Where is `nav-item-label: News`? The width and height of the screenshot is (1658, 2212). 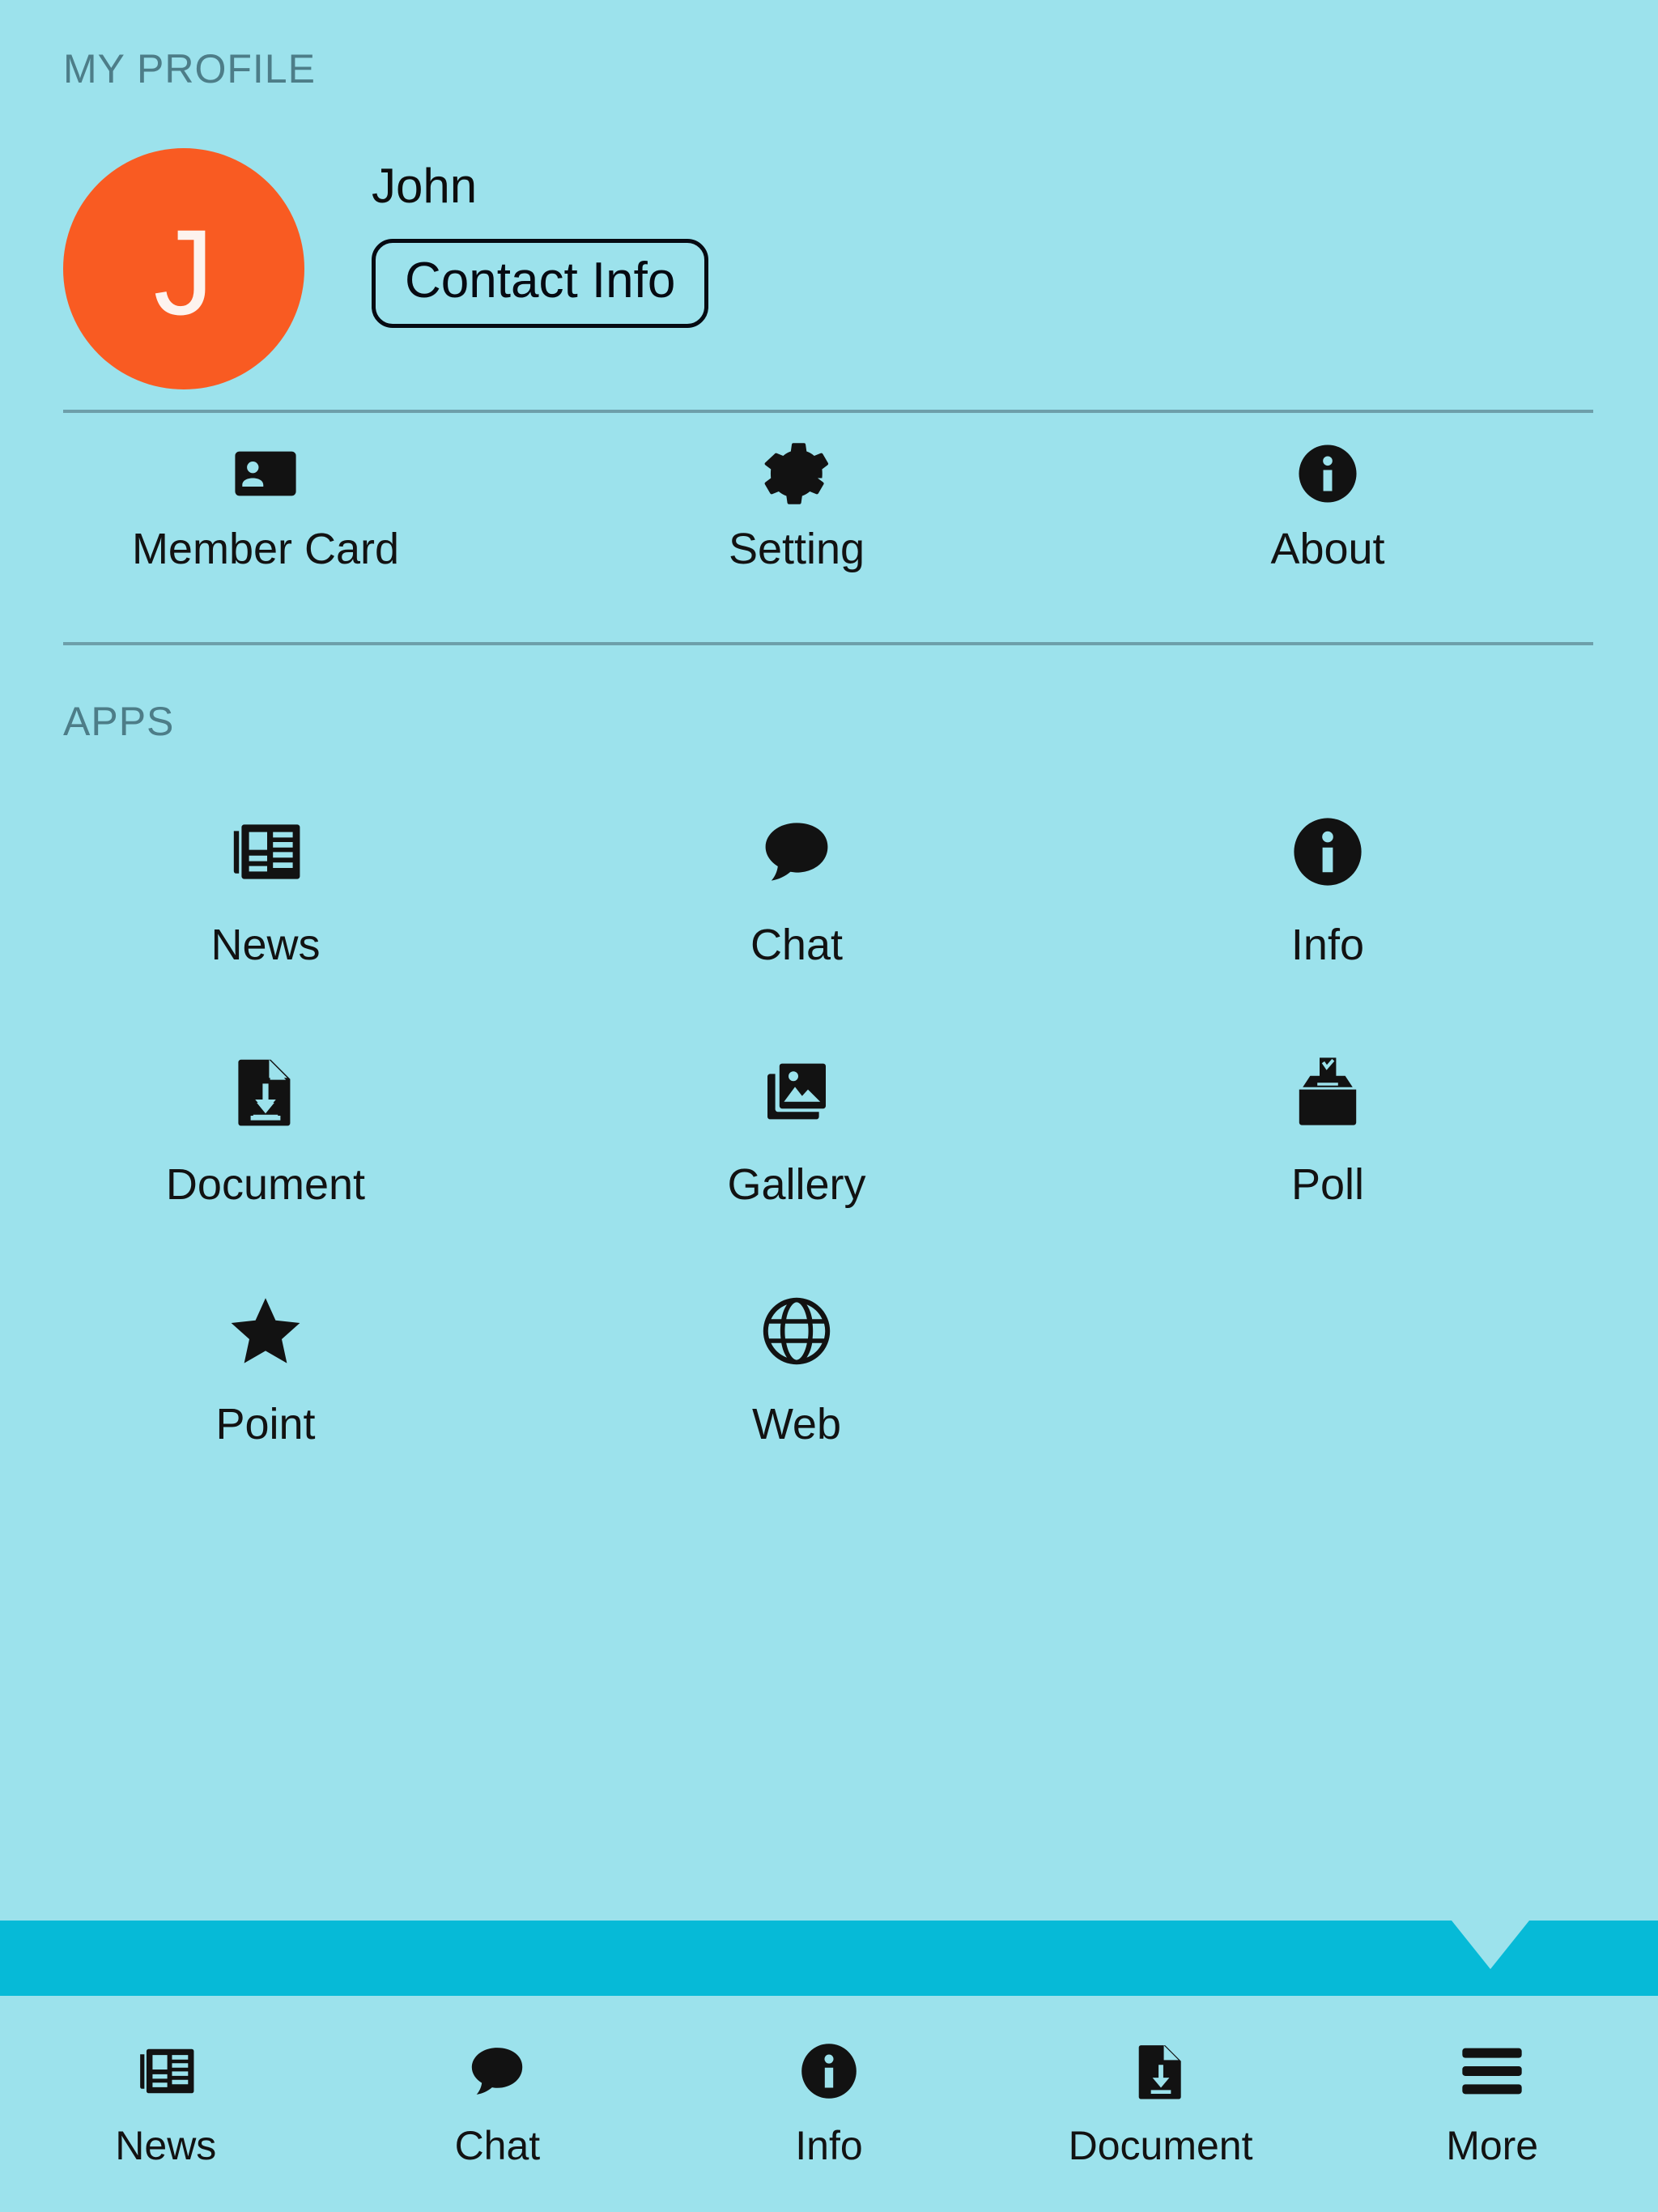 nav-item-label: News is located at coordinates (166, 2146).